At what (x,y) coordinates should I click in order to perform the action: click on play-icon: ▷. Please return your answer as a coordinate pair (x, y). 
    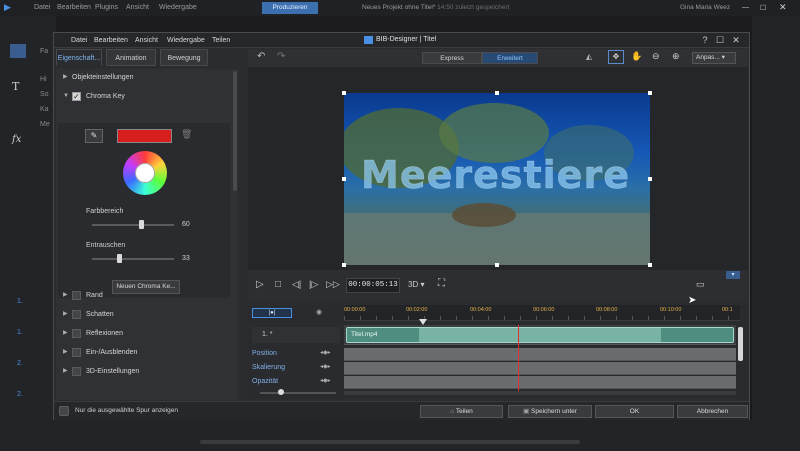
    Looking at the image, I should click on (260, 284).